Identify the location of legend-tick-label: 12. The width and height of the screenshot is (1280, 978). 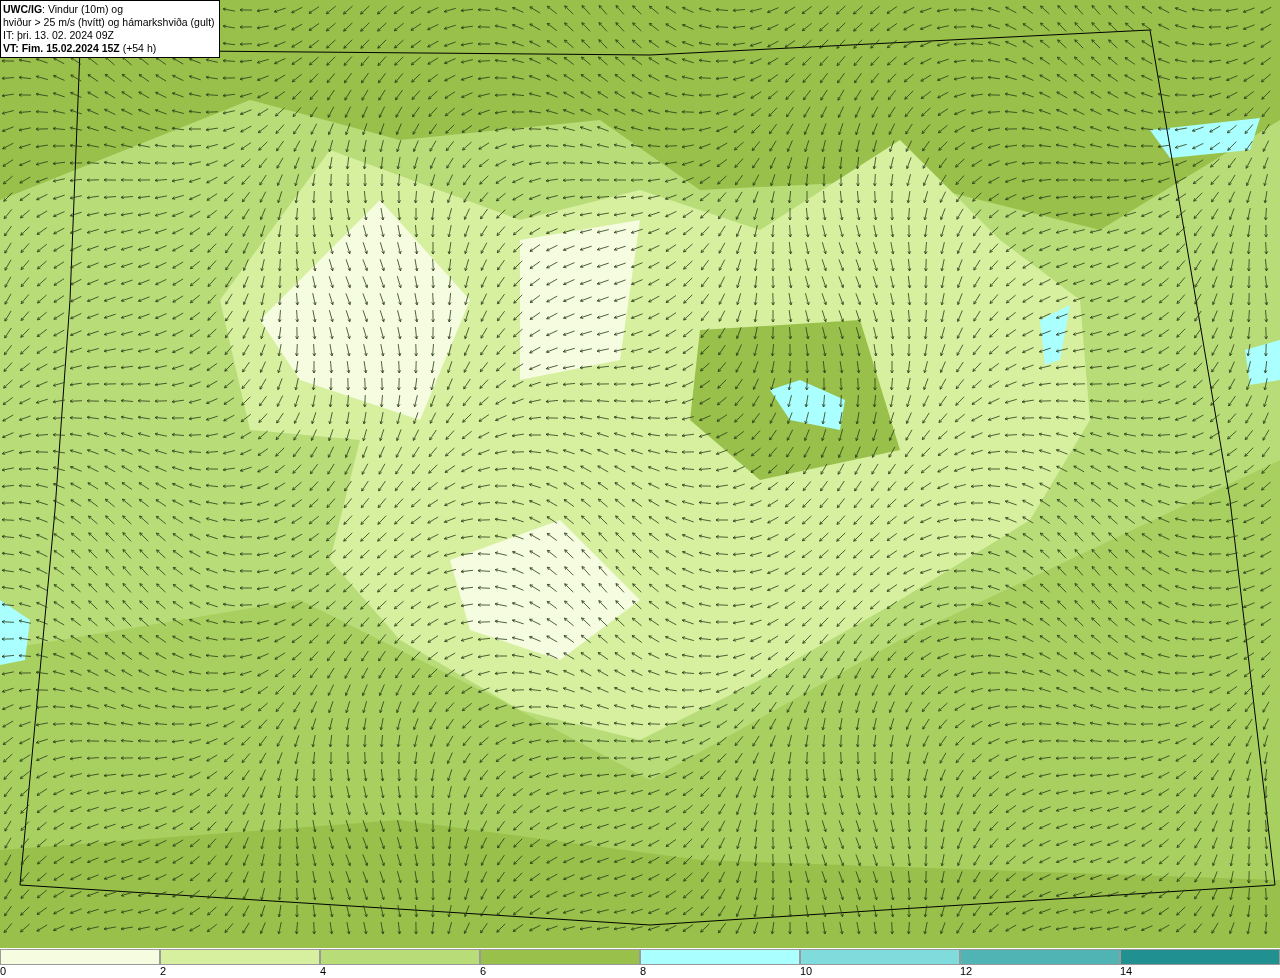
(966, 971).